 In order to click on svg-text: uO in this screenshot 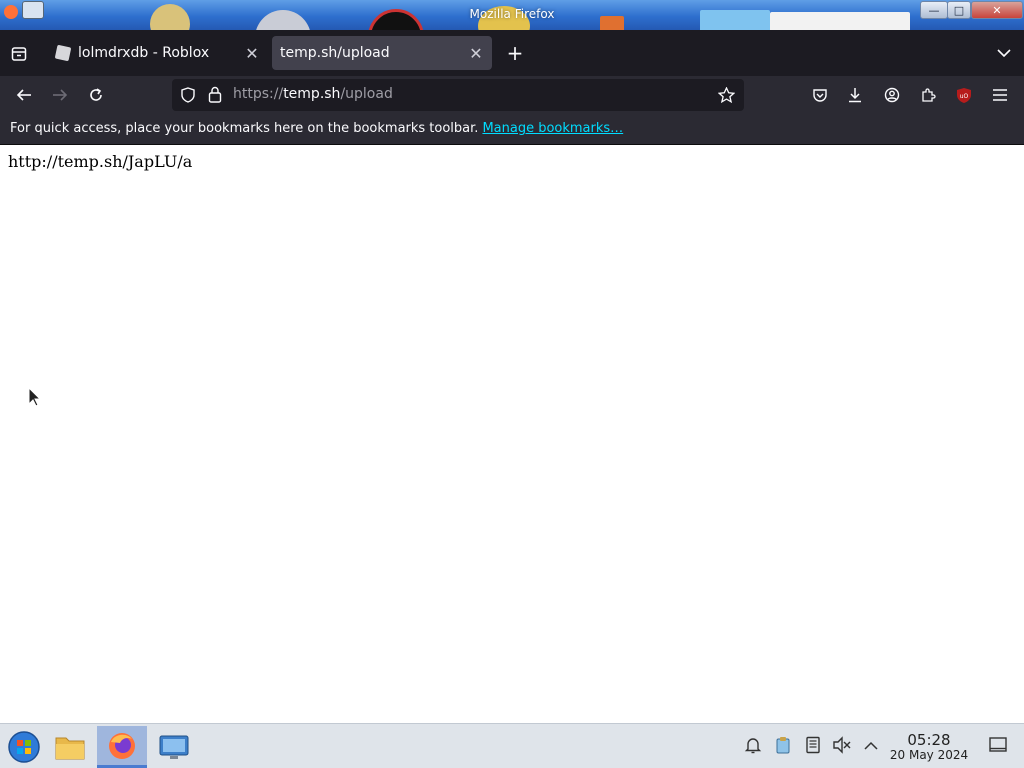, I will do `click(964, 96)`.